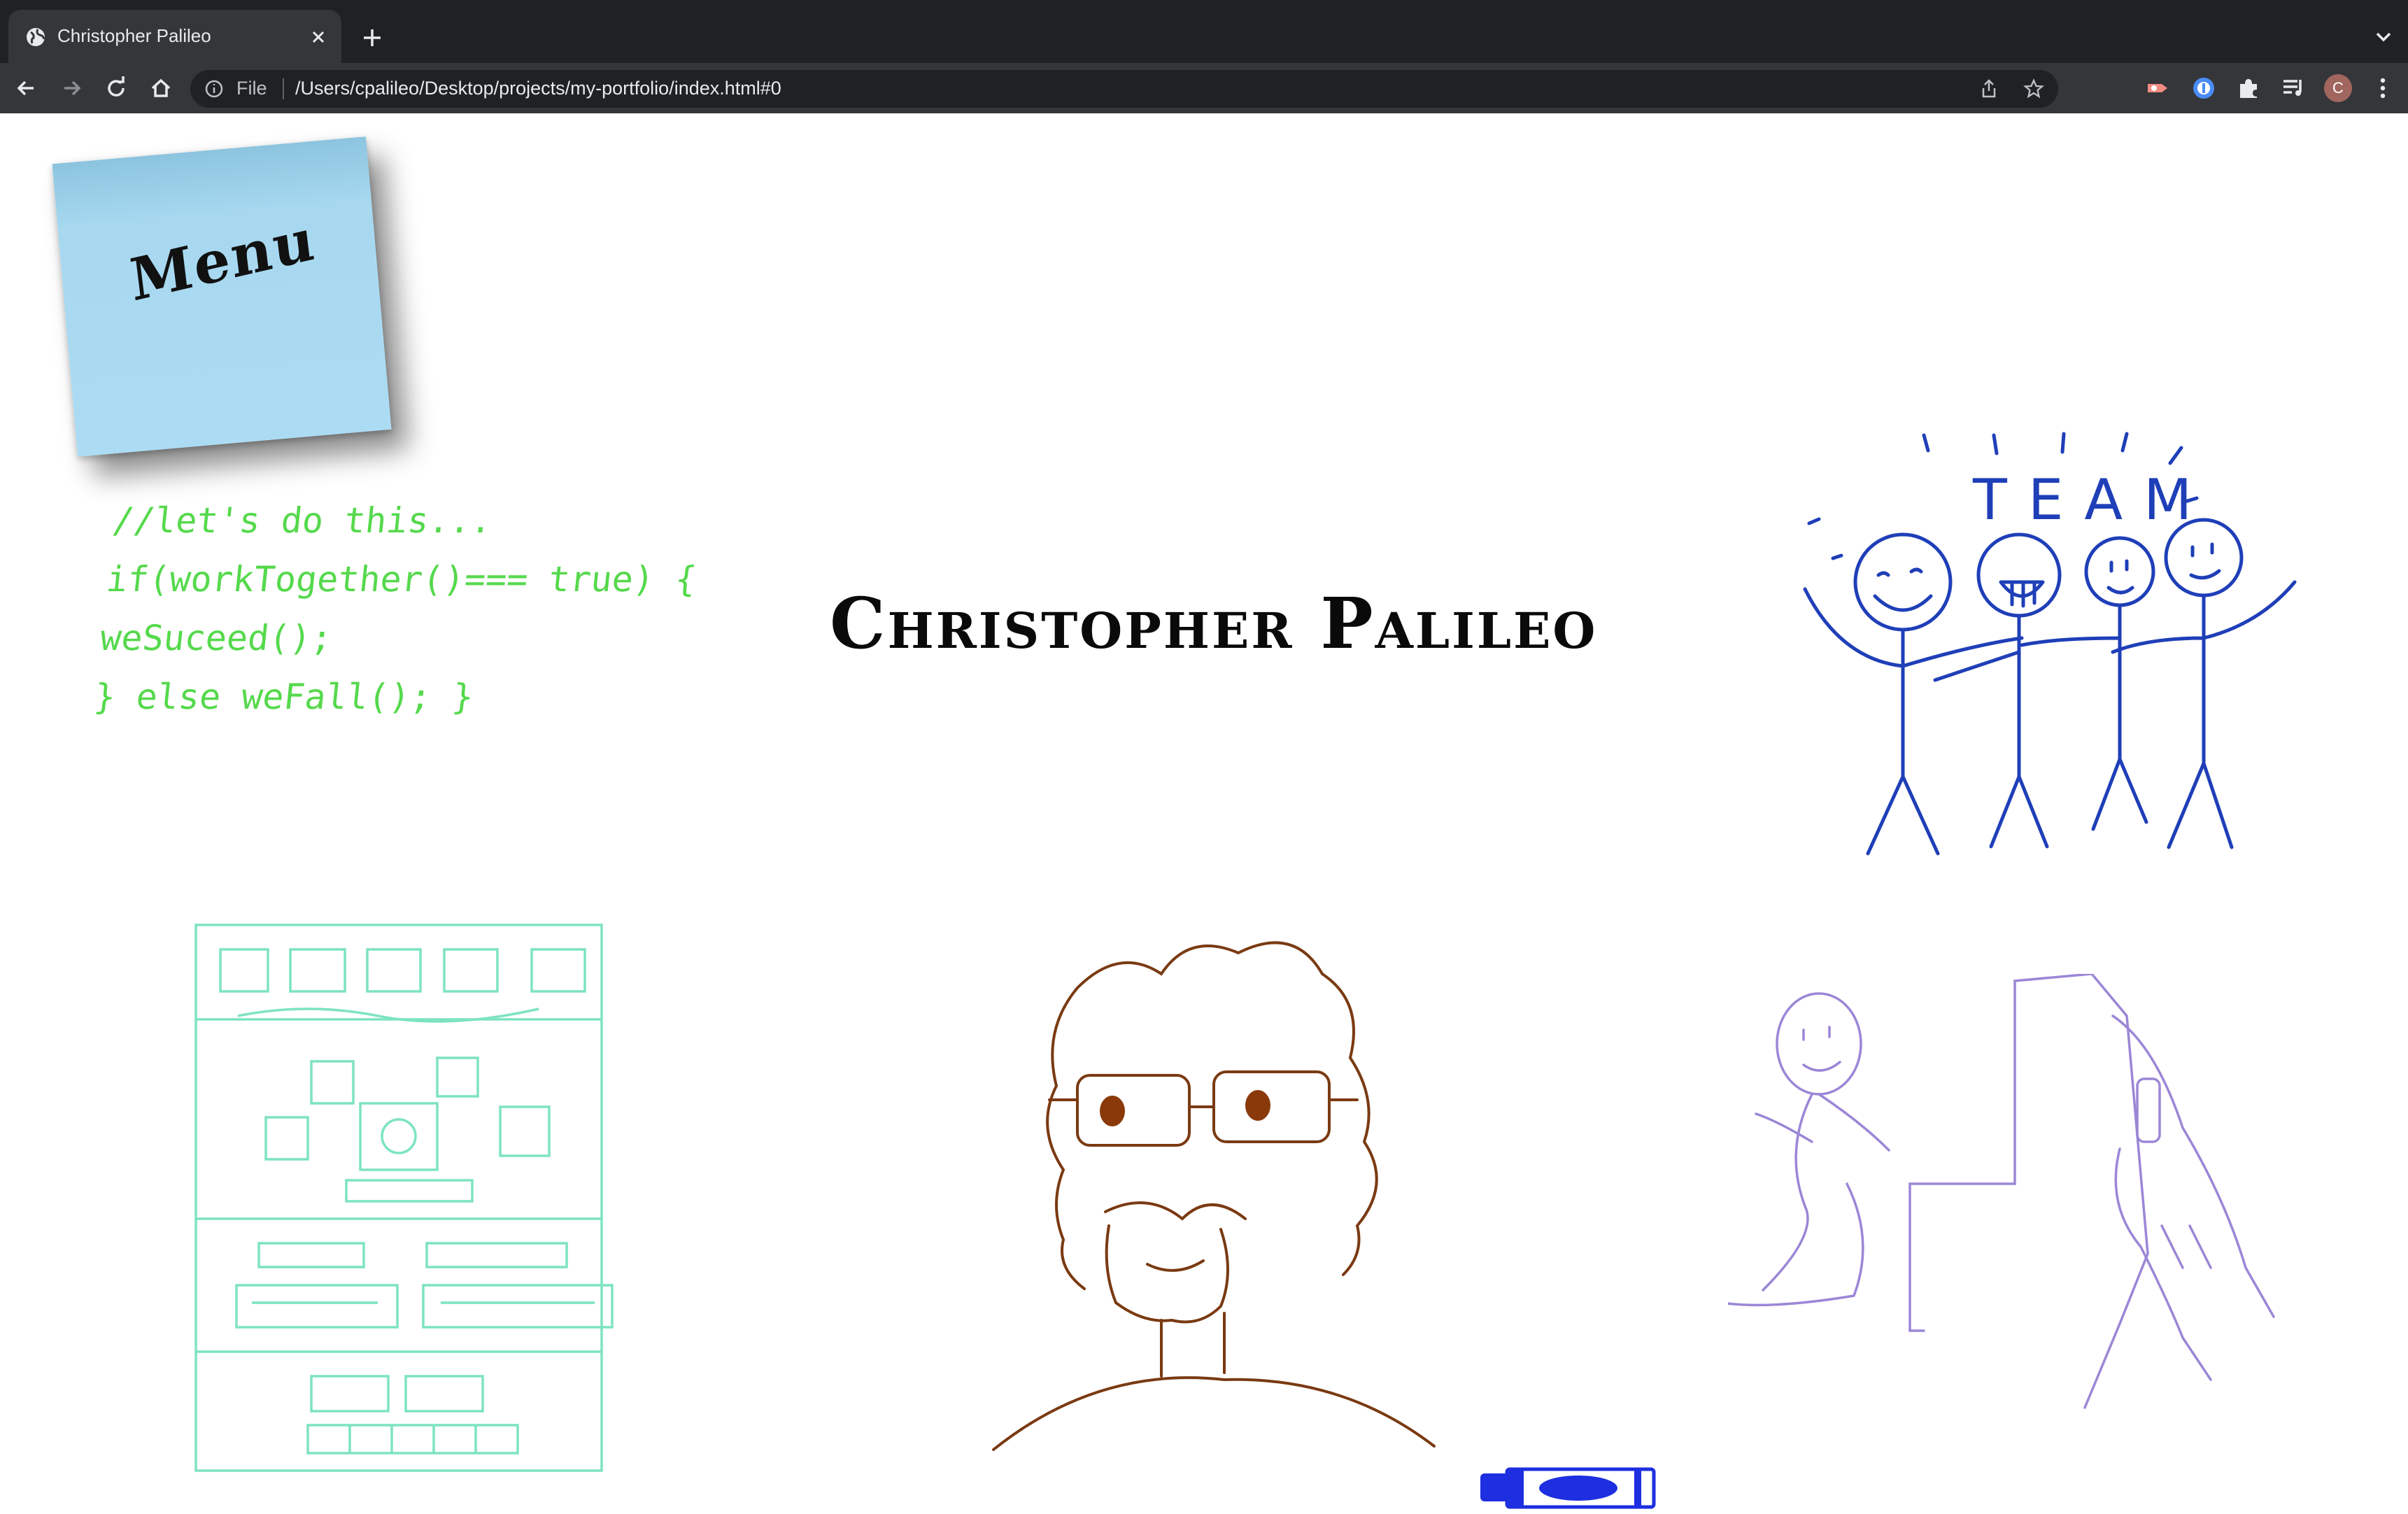  I want to click on page-title: Christopher Palileo, so click(1214, 623).